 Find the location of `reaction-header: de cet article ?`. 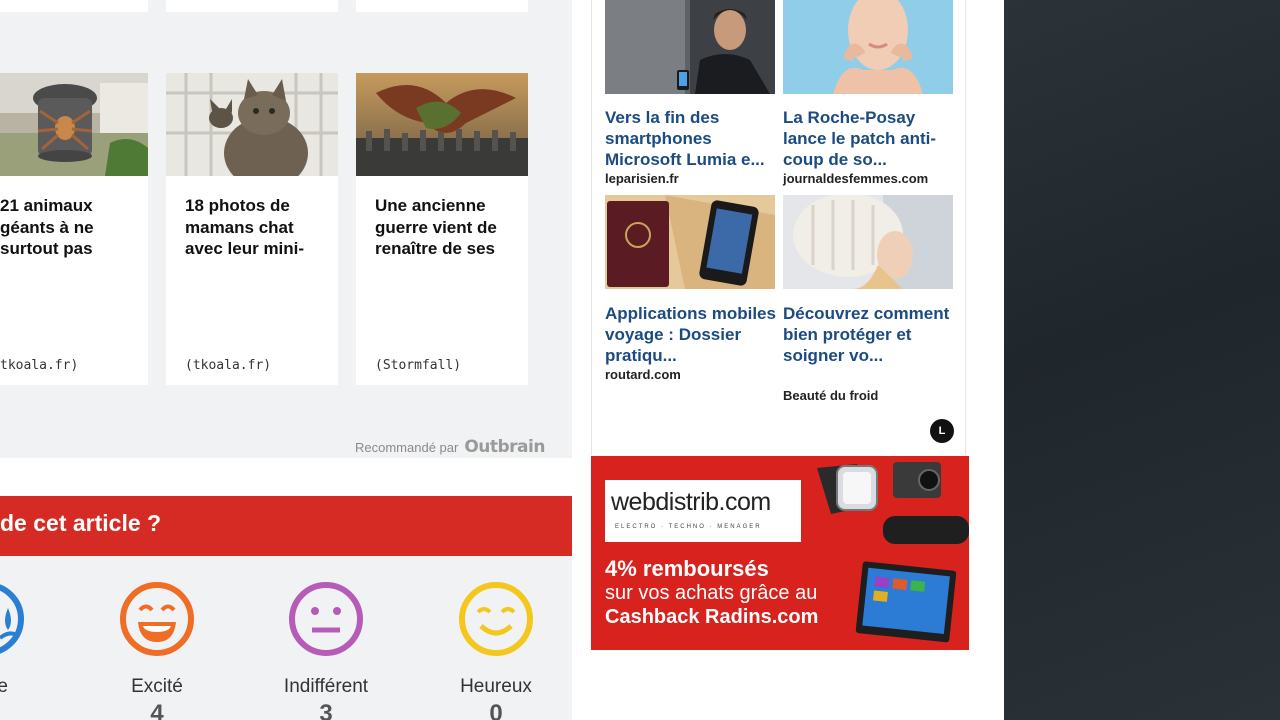

reaction-header: de cet article ? is located at coordinates (286, 526).